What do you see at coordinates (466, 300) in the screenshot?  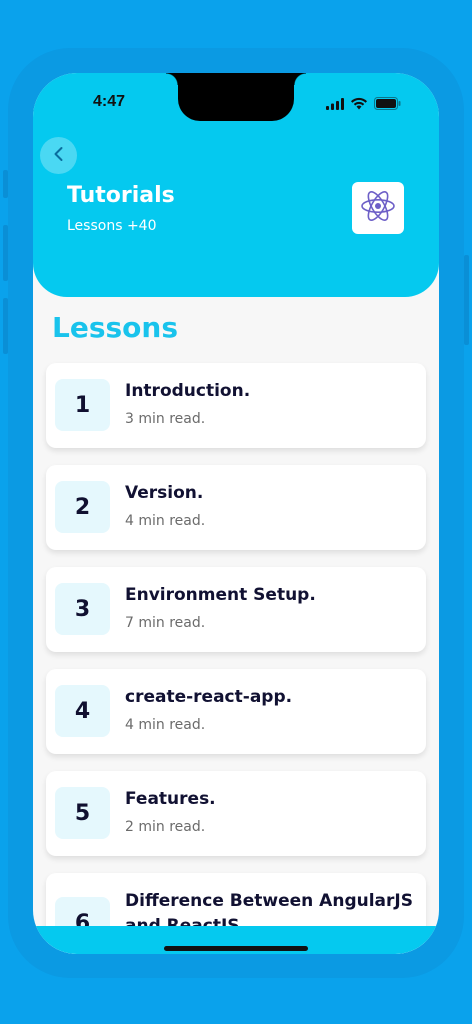 I see `power-button` at bounding box center [466, 300].